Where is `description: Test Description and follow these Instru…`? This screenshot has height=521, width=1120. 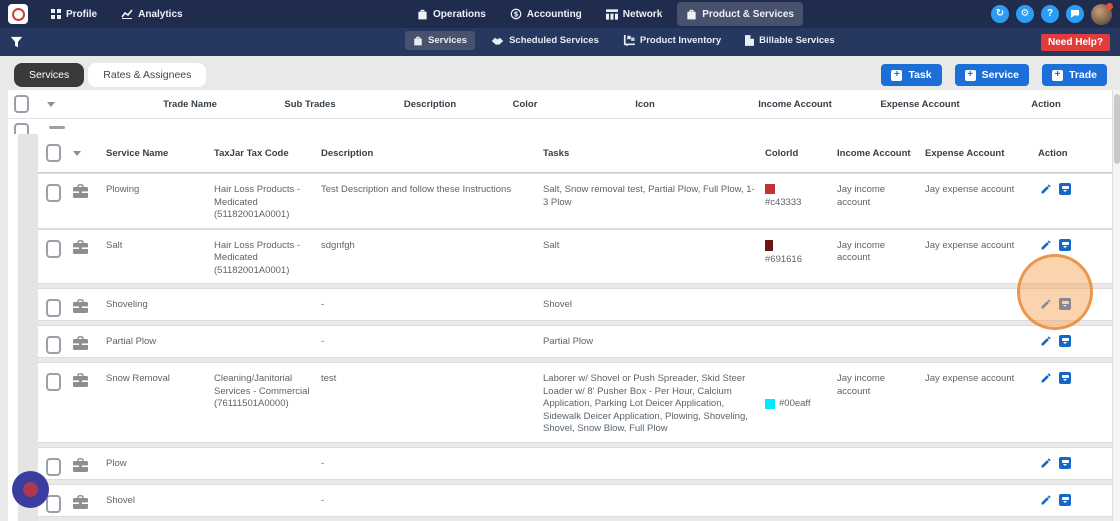
description: Test Description and follow these Instru… is located at coordinates (416, 189).